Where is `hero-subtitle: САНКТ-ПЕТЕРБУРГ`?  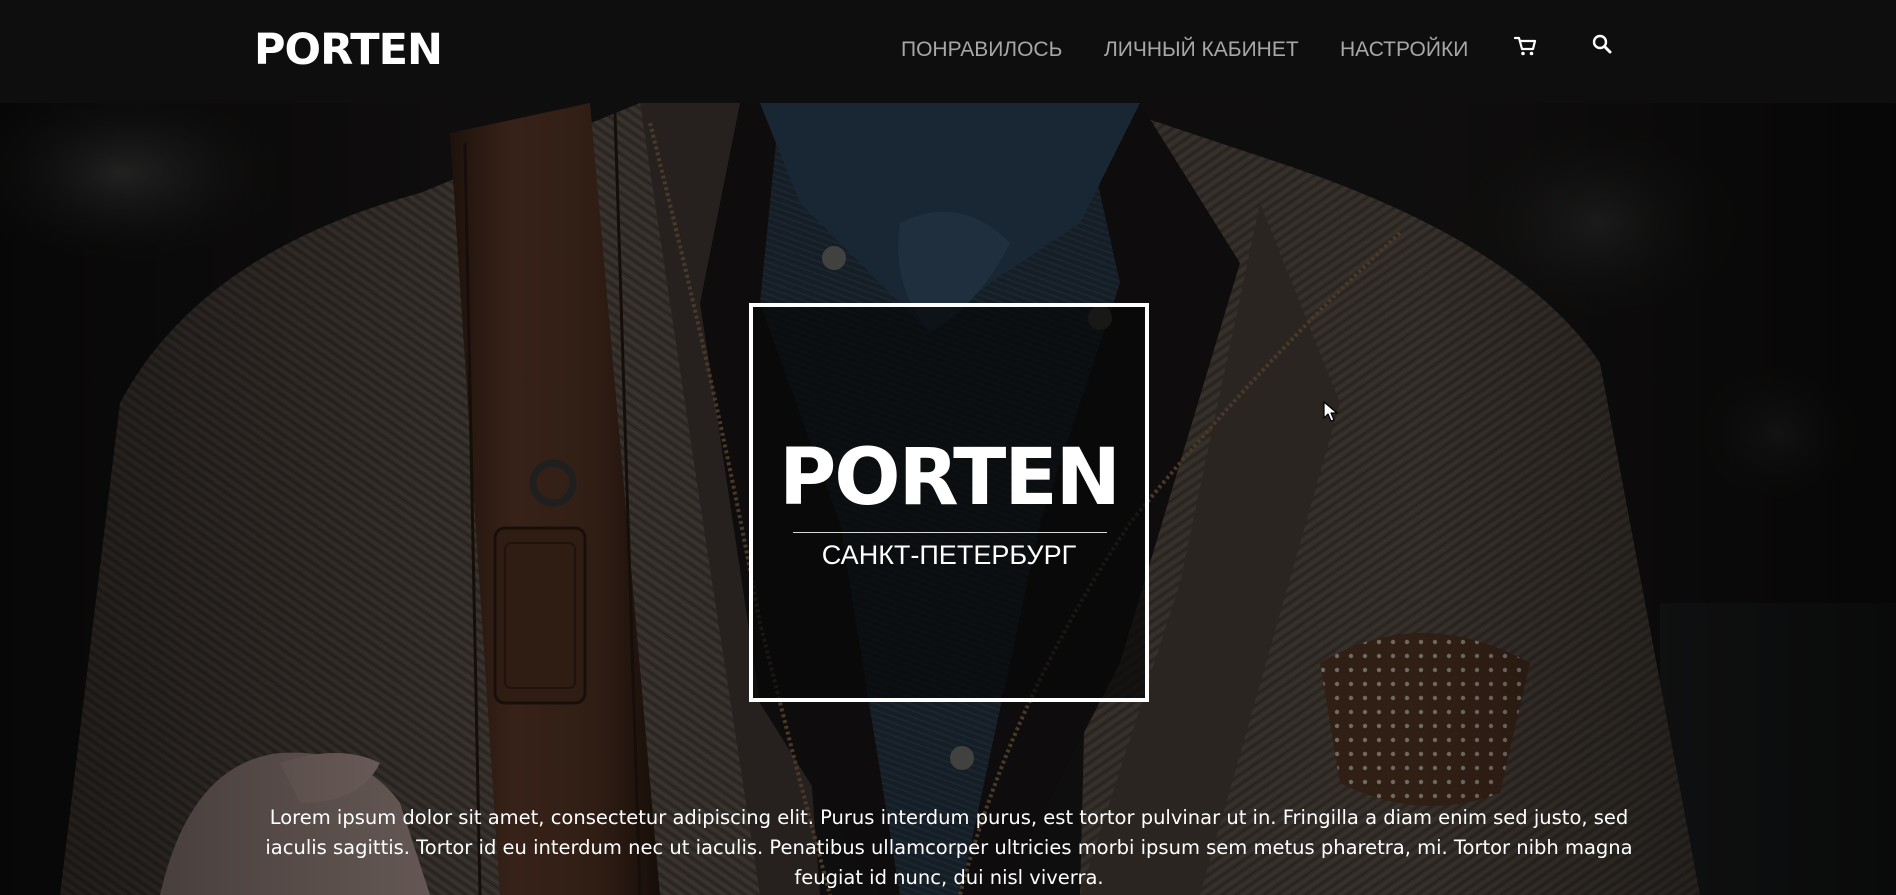 hero-subtitle: САНКТ-ПЕТЕРБУРГ is located at coordinates (949, 555).